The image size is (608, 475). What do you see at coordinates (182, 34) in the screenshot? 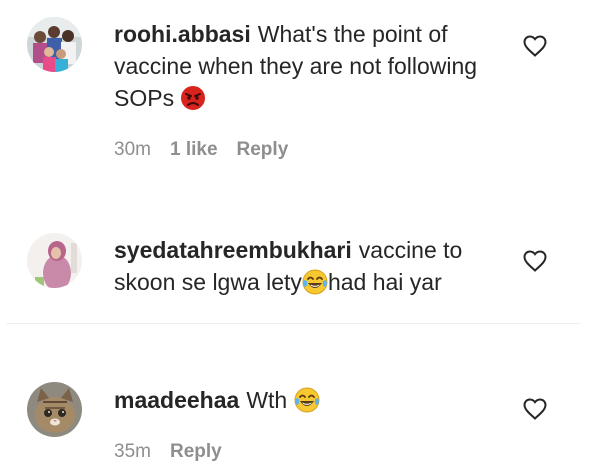
I see `username: roohi.abbasi` at bounding box center [182, 34].